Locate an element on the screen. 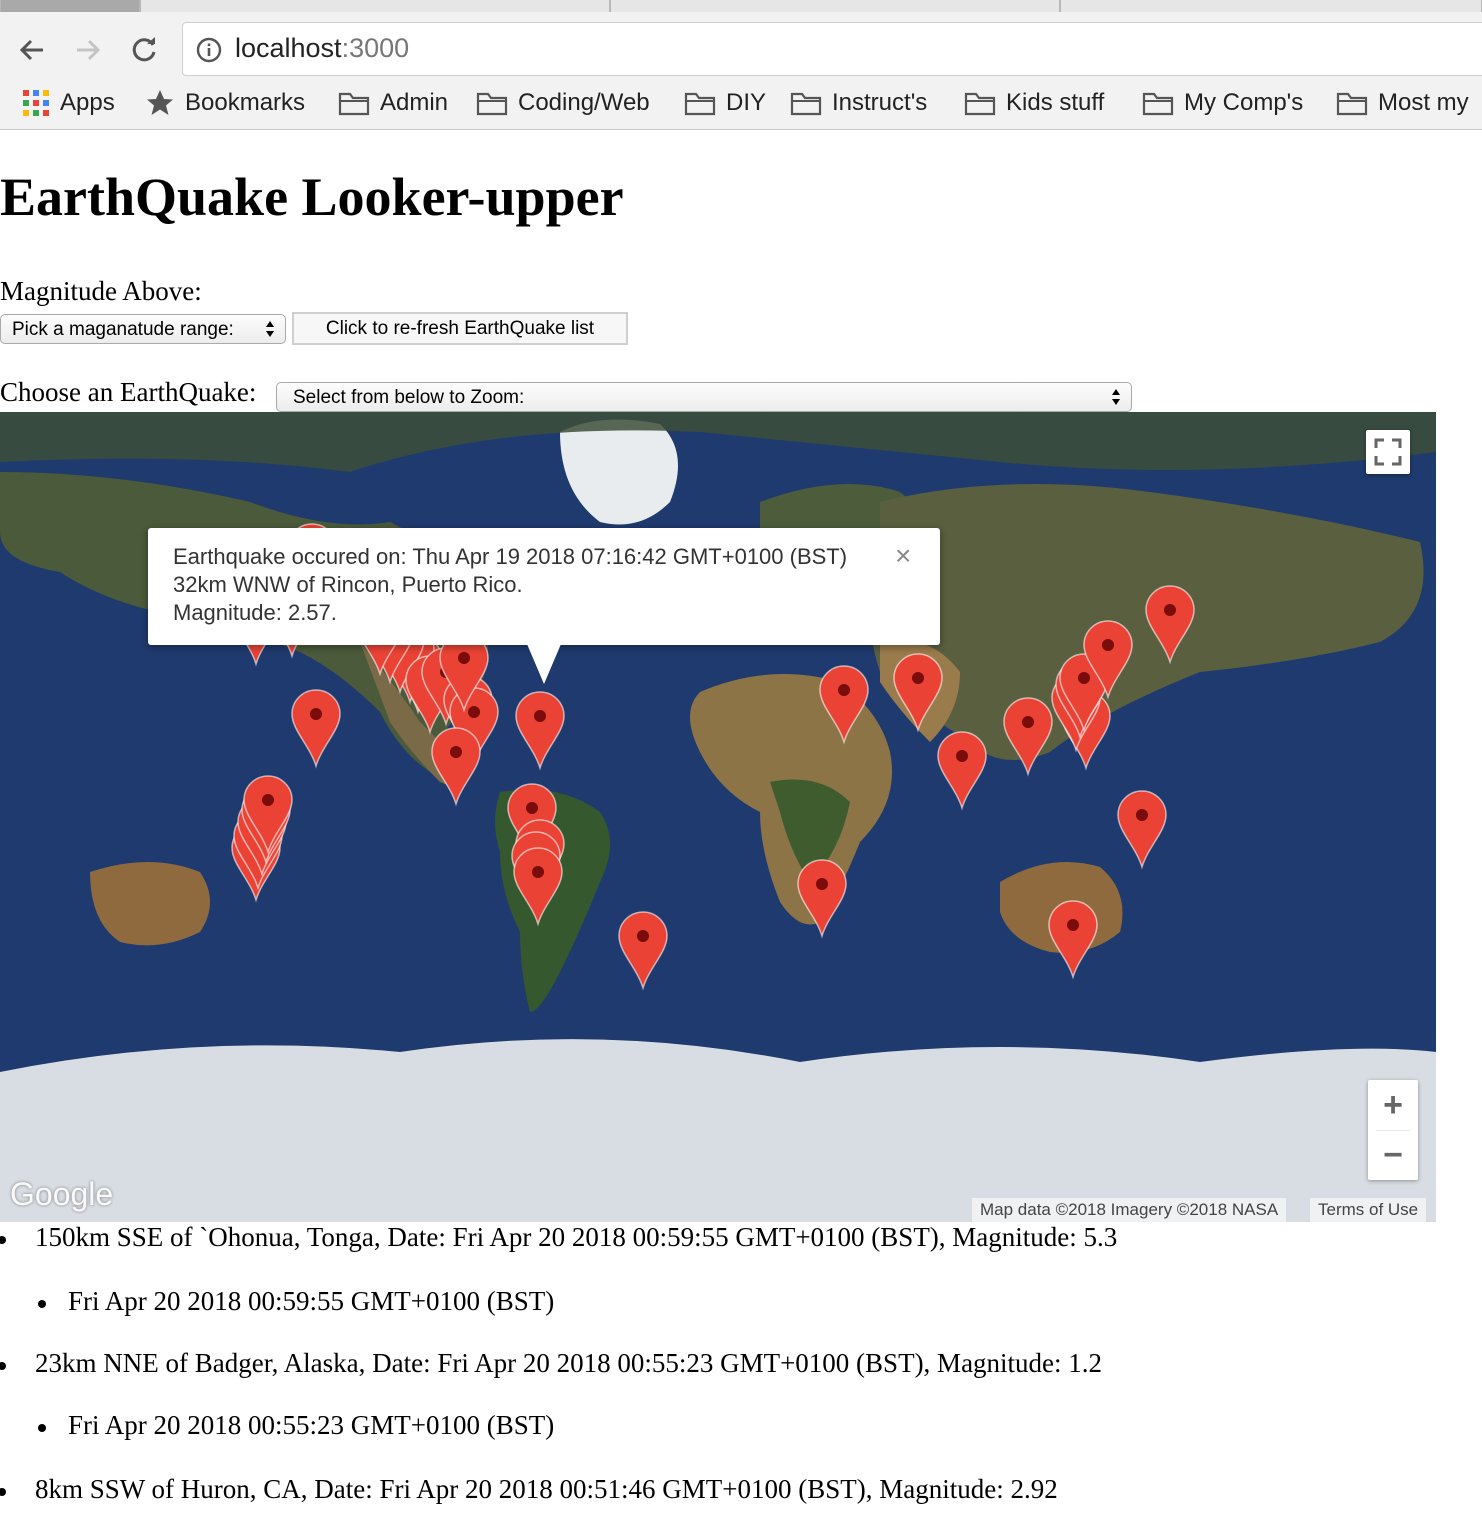 The image size is (1482, 1532). apps-grid-icon is located at coordinates (36, 103).